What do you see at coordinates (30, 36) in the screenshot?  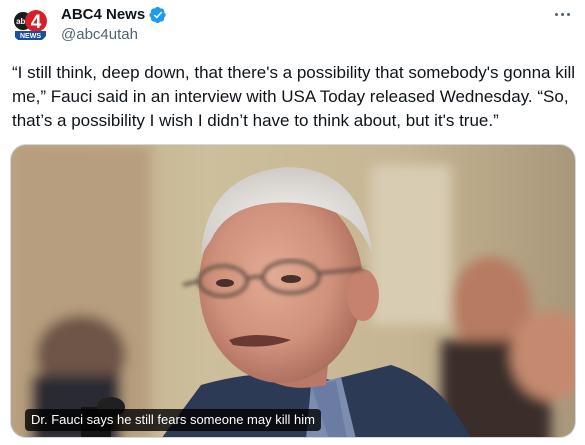 I see `avatar-news-text: NEWS` at bounding box center [30, 36].